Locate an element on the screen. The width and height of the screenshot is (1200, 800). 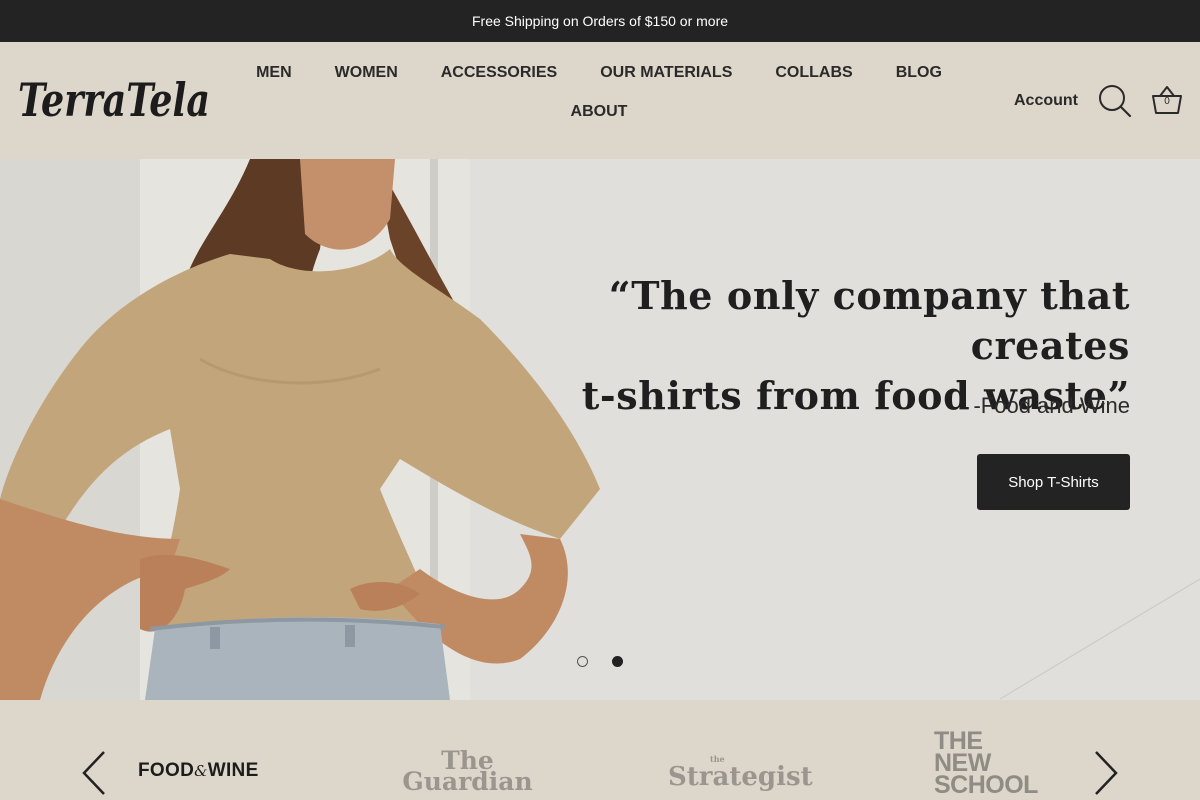
brand-logo: TerraTela is located at coordinates (115, 100).